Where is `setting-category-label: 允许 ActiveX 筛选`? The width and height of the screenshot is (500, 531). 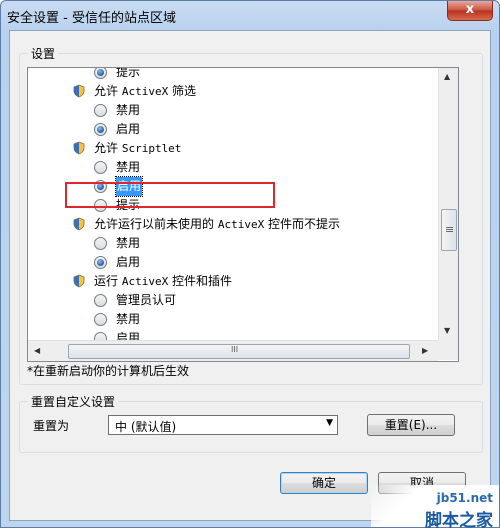
setting-category-label: 允许 ActiveX 筛选 is located at coordinates (145, 91).